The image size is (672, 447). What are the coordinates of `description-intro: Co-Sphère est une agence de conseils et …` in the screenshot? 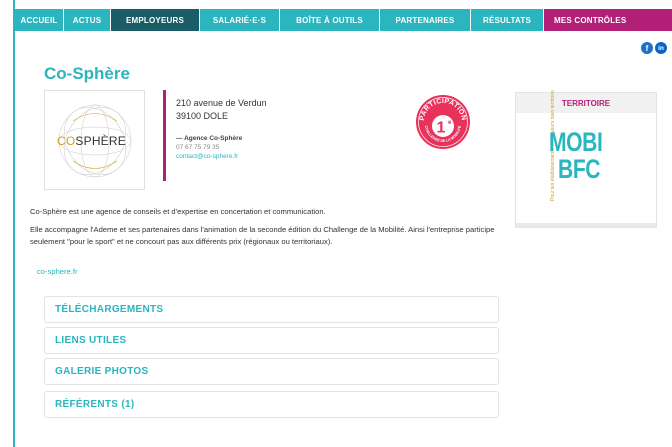 It's located at (178, 211).